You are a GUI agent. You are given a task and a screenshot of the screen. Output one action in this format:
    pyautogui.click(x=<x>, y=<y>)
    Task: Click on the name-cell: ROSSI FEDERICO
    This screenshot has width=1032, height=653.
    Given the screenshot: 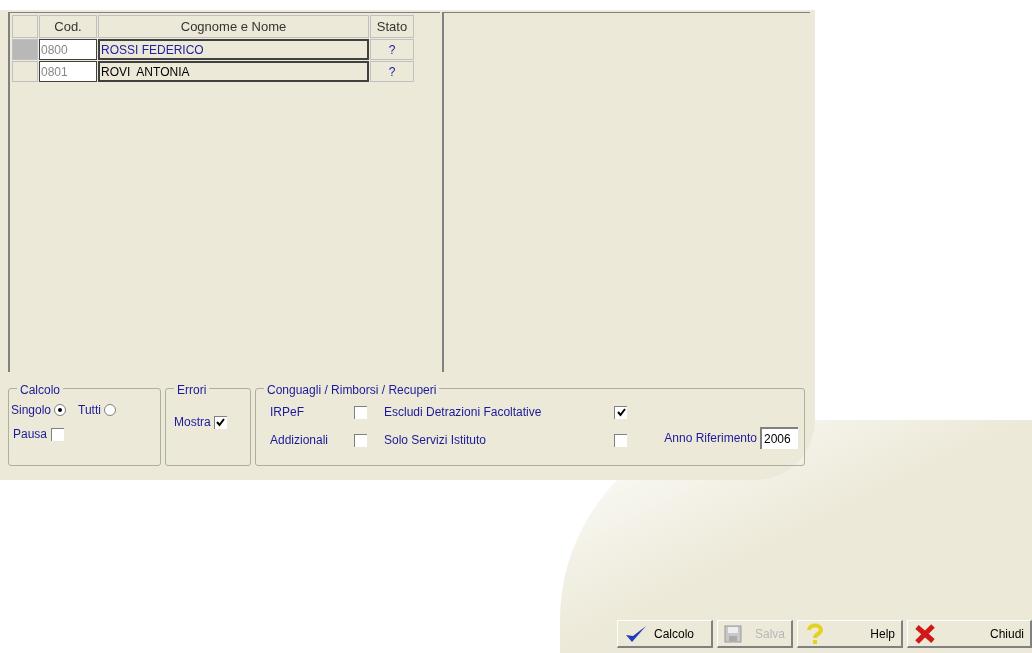 What is the action you would take?
    pyautogui.click(x=233, y=49)
    